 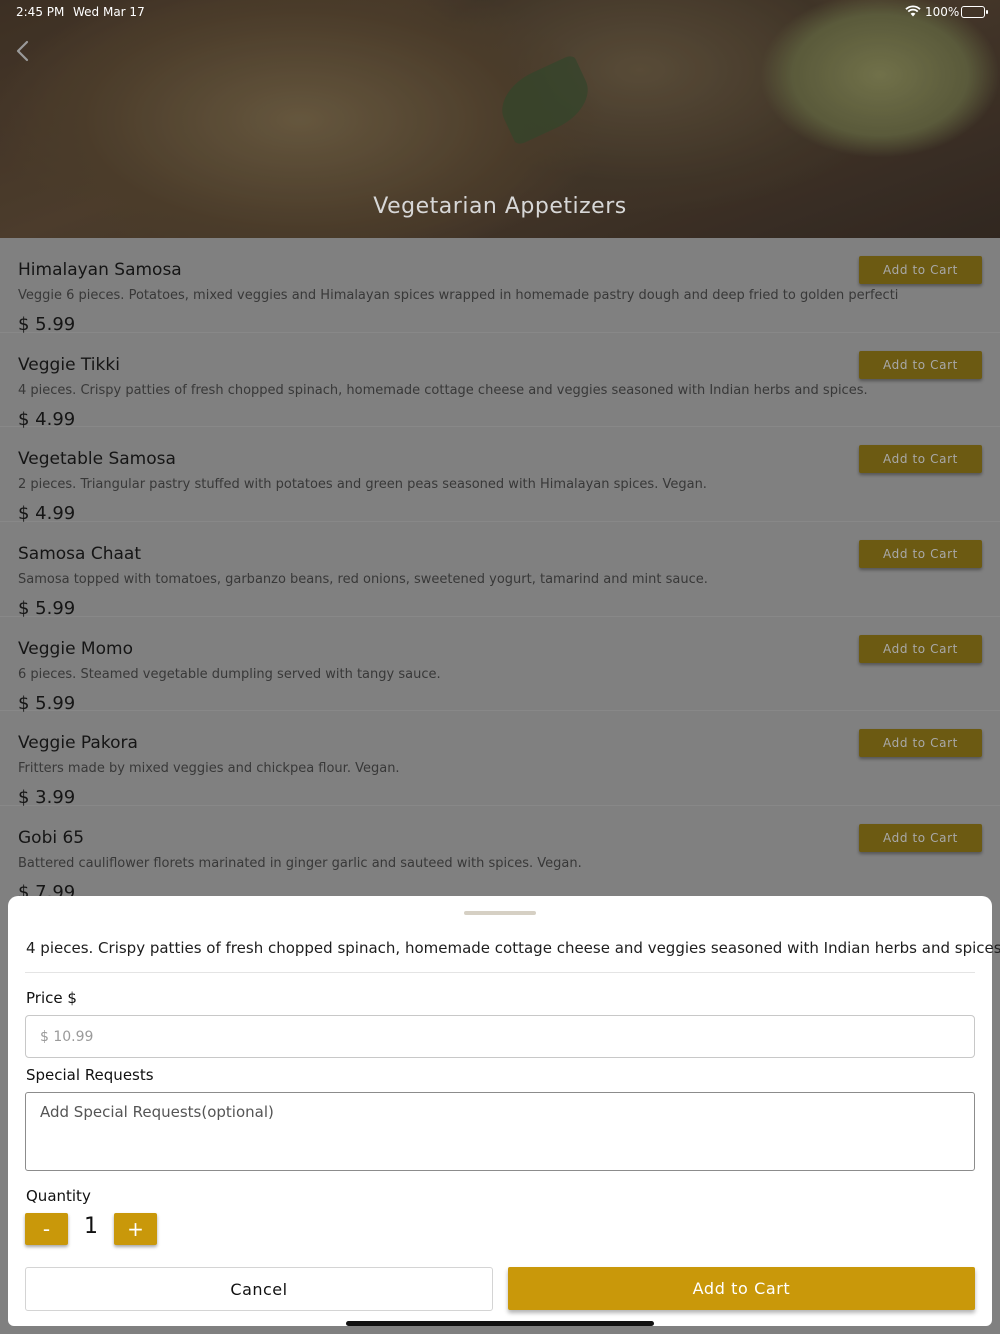 I want to click on divider, so click(x=500, y=972).